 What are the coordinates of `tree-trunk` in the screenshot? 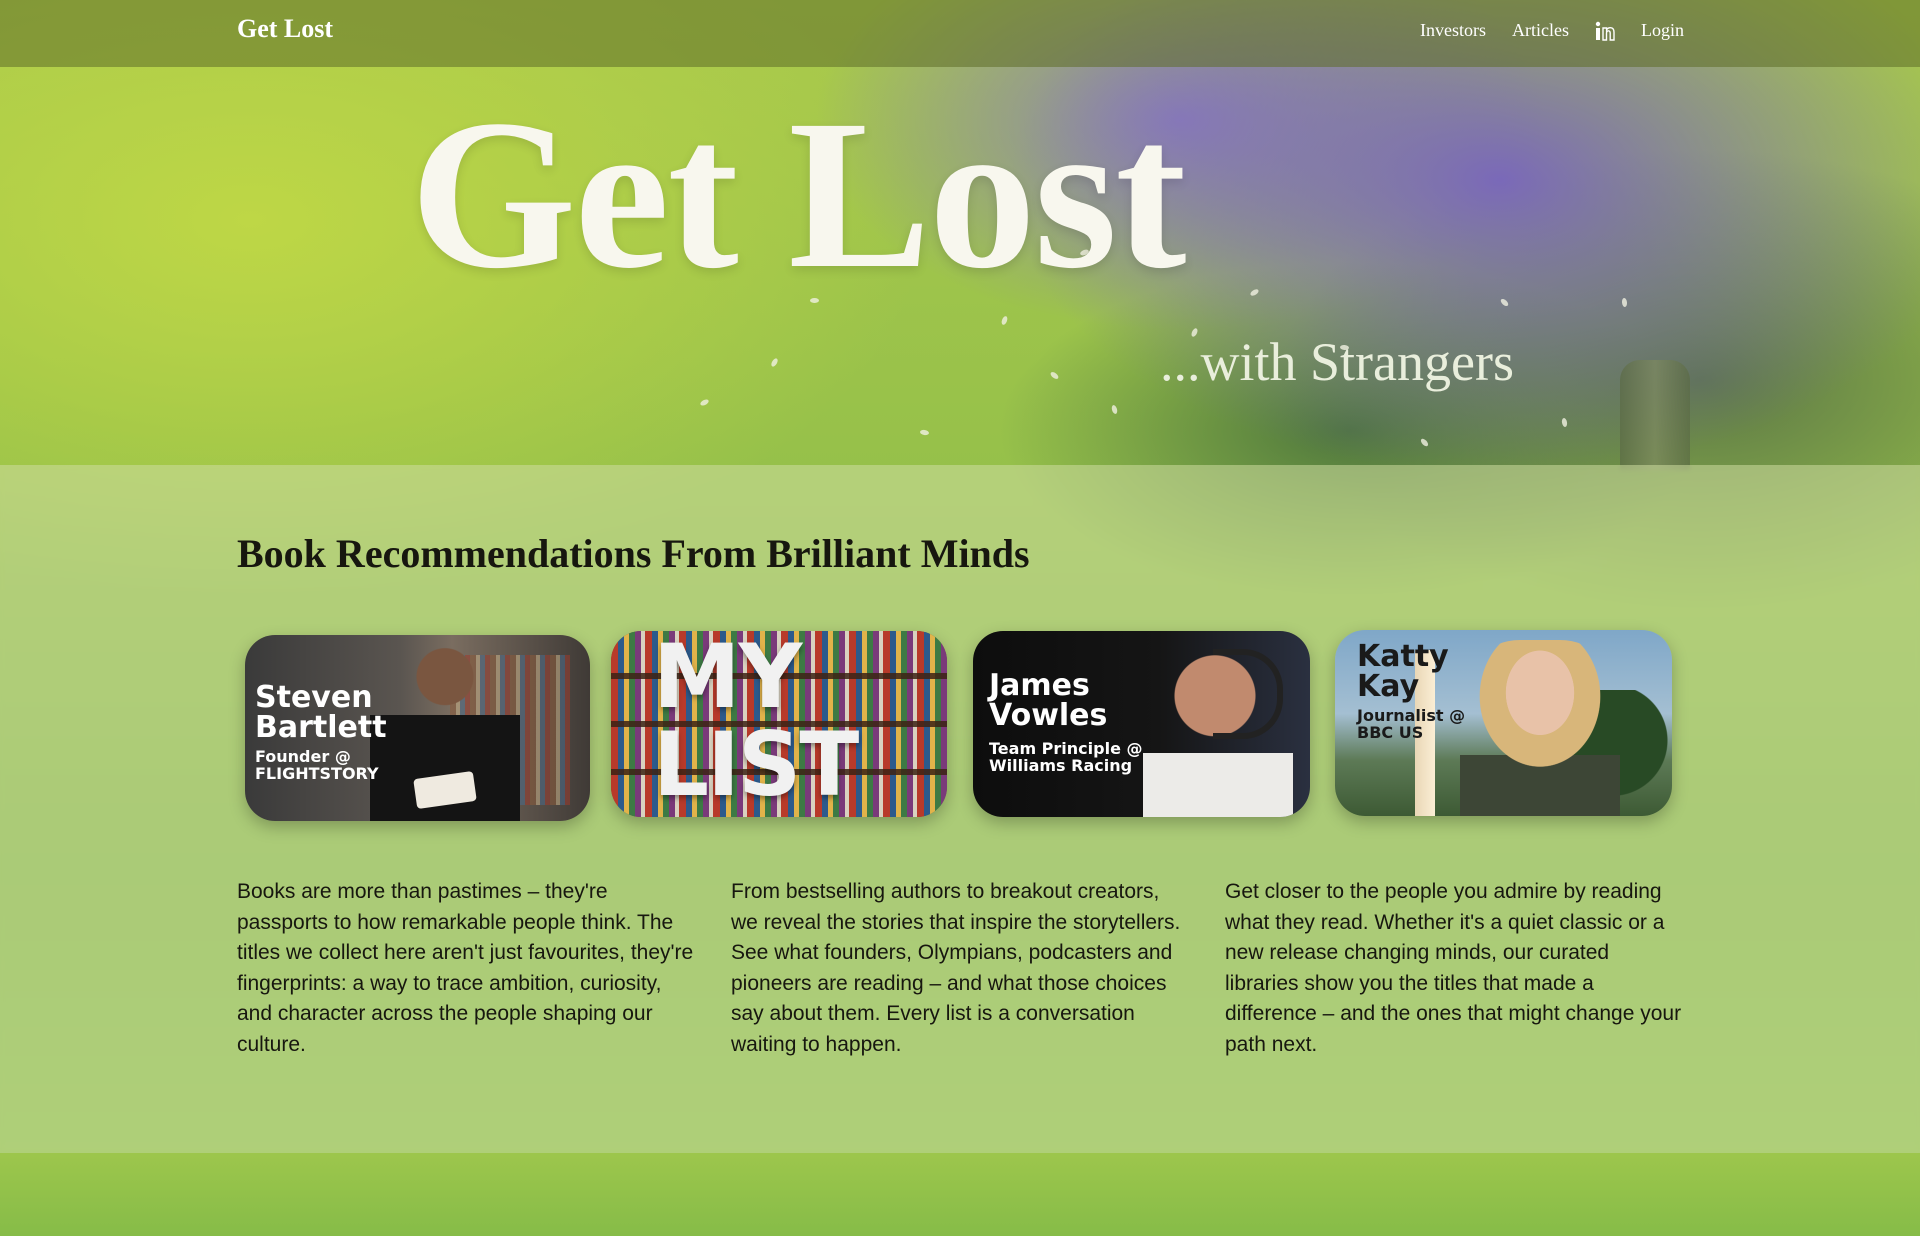 It's located at (1655, 415).